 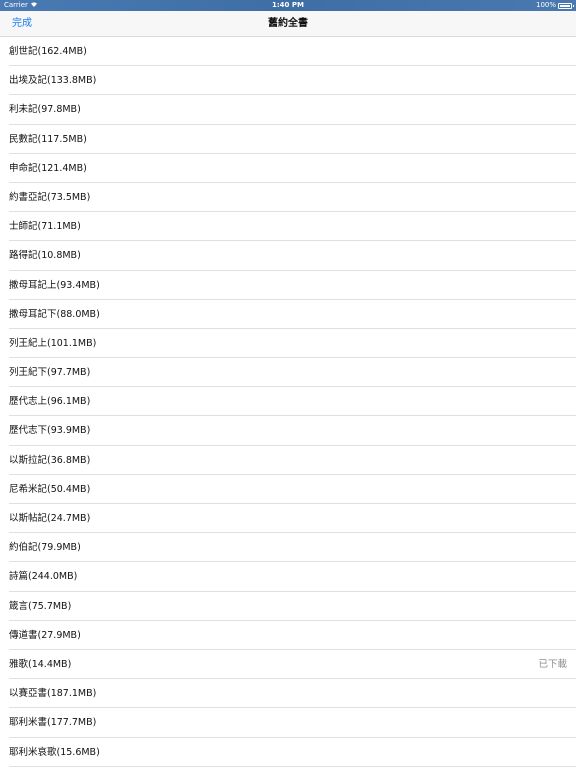 I want to click on list-item: 歷代志下(93.9MB), so click(x=288, y=431).